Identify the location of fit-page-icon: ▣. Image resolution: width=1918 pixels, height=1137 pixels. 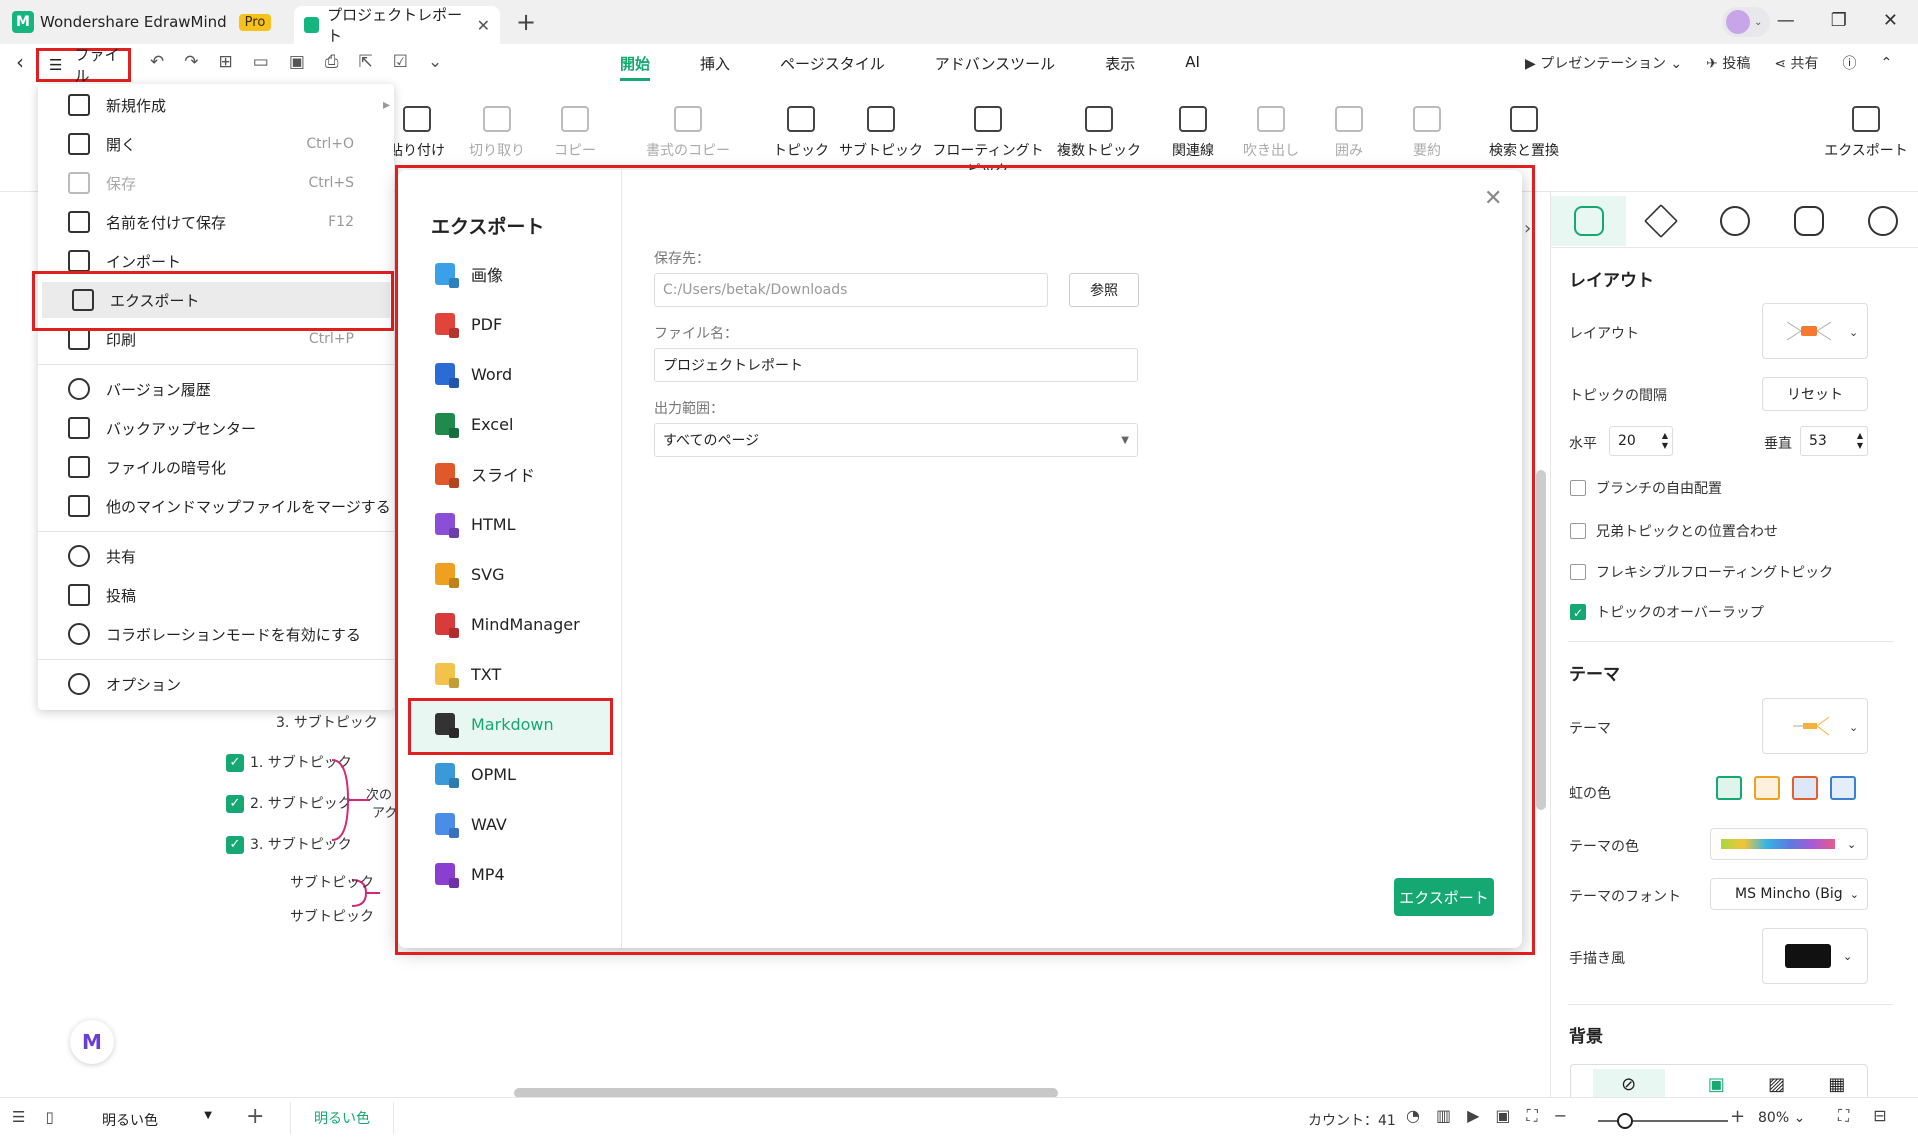
(1502, 1116).